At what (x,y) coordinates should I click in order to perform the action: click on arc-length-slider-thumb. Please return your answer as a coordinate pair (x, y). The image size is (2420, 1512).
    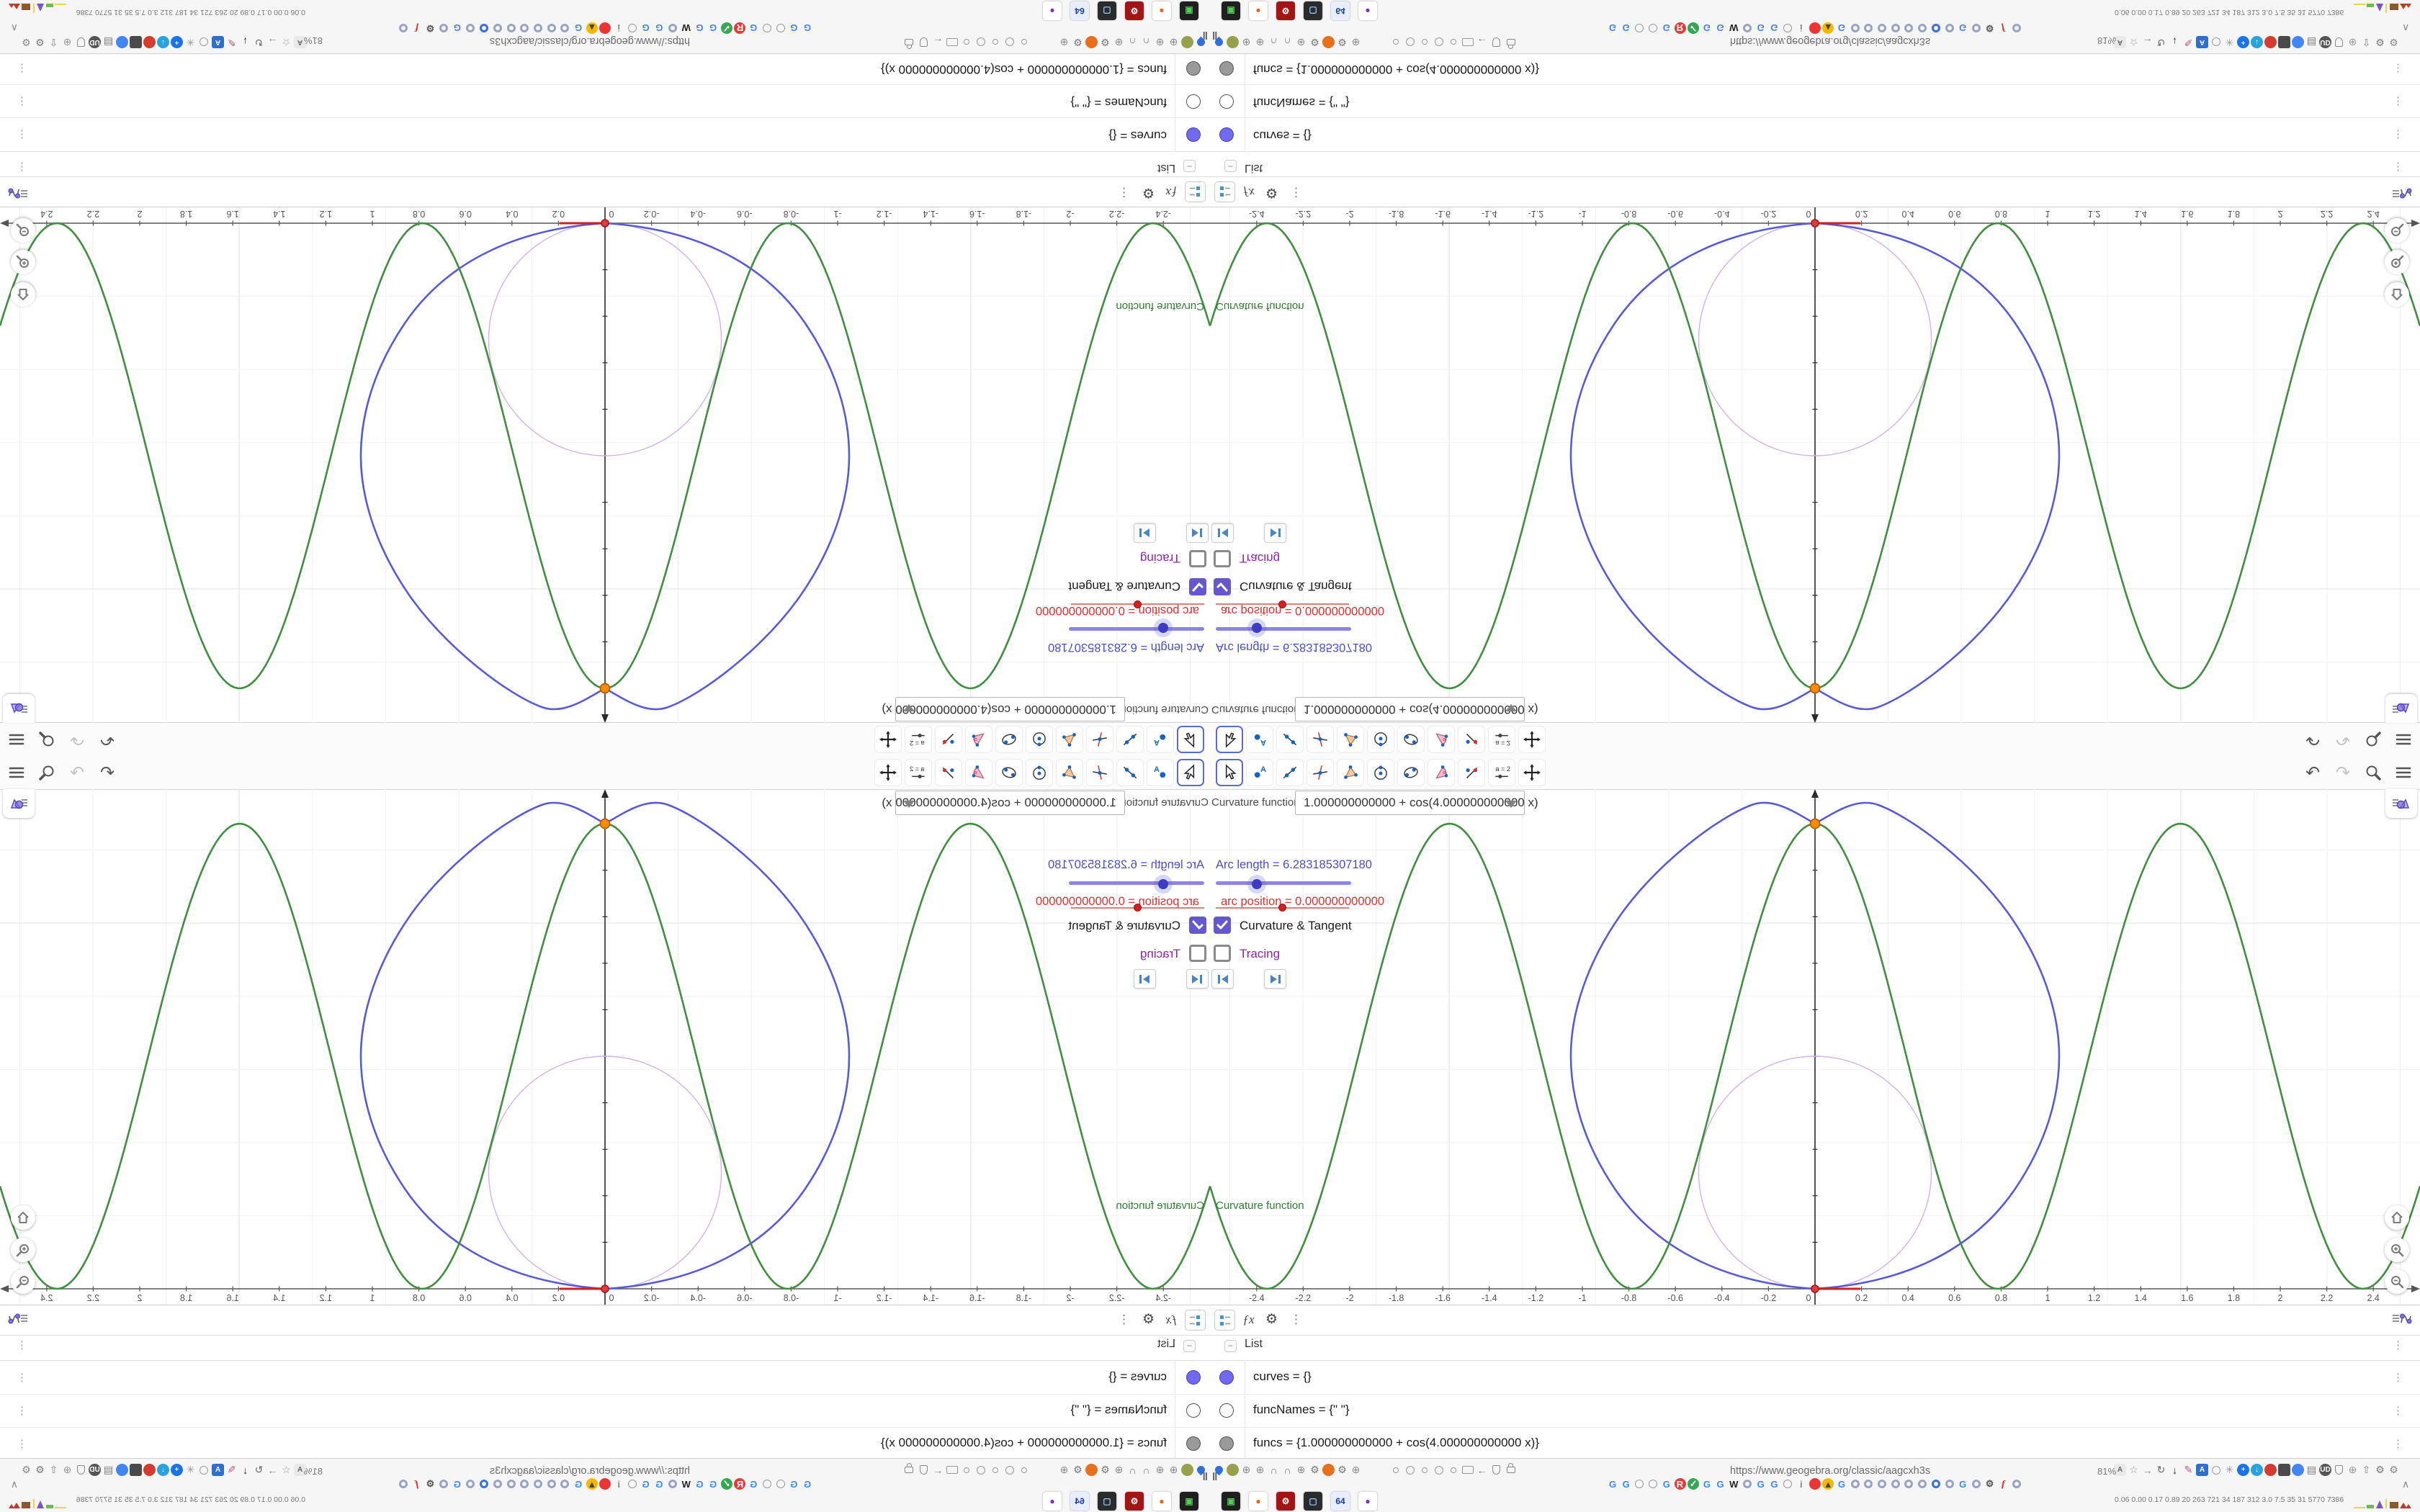
    Looking at the image, I should click on (1163, 884).